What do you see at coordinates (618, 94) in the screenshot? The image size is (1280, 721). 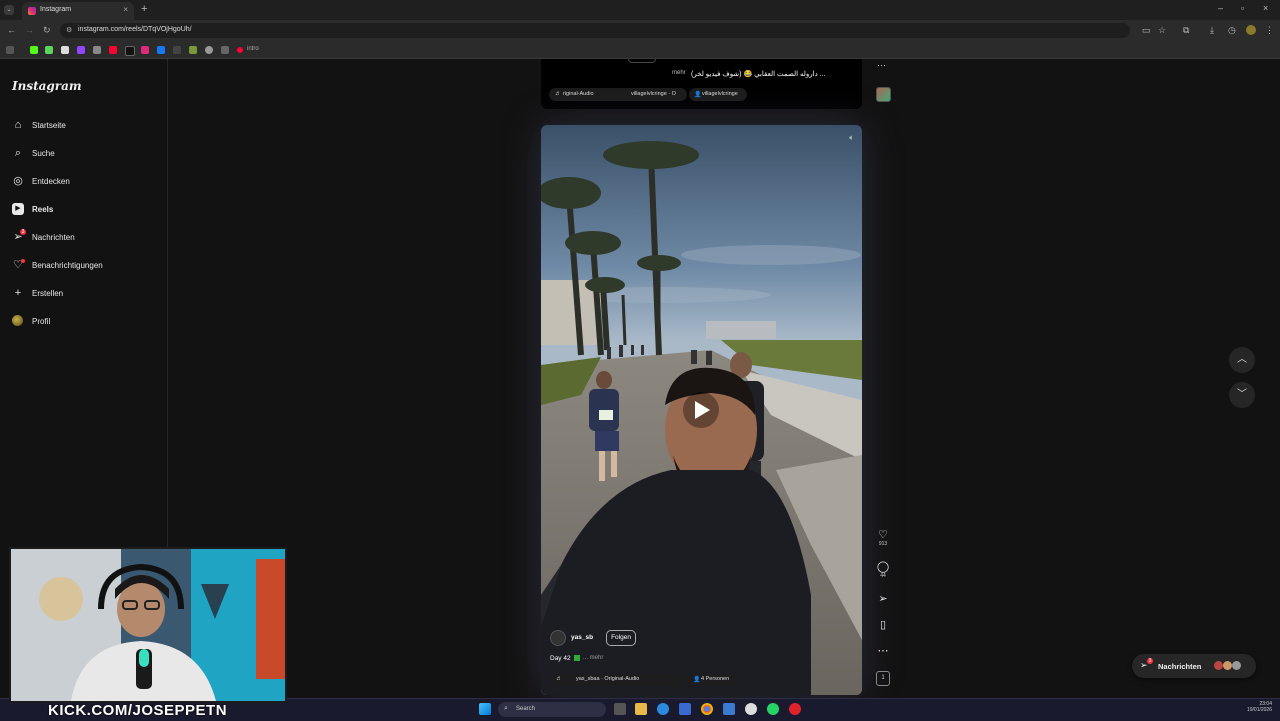 I see `audio-pill: ♬ riginal-Audio villagelvlcringe · O` at bounding box center [618, 94].